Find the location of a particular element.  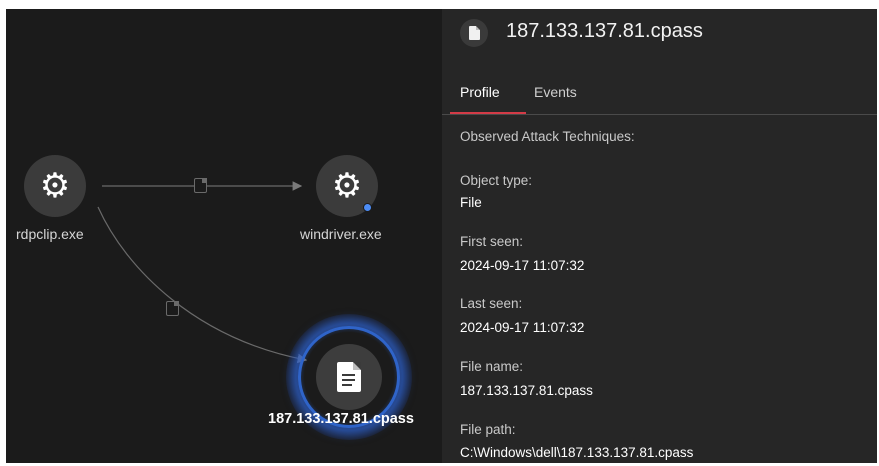

first-seen-label: First seen: is located at coordinates (492, 241).